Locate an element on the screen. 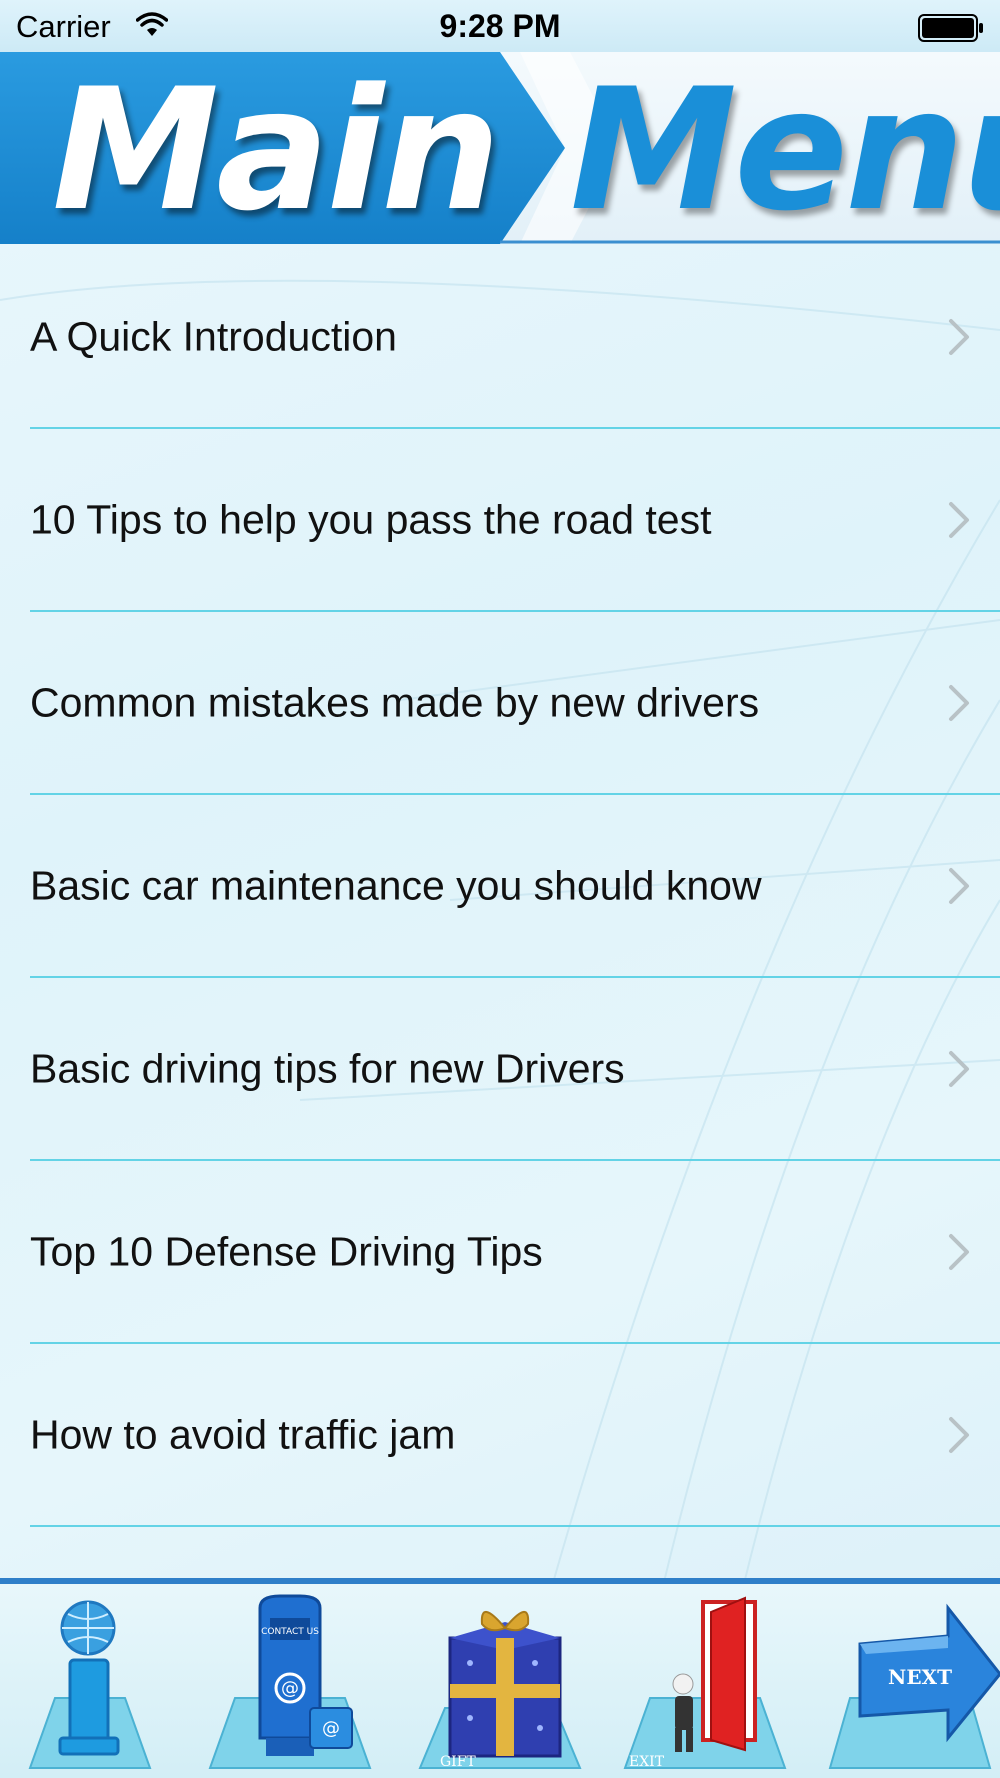 This screenshot has height=1778, width=1000. next-button: NEXT is located at coordinates (910, 1683).